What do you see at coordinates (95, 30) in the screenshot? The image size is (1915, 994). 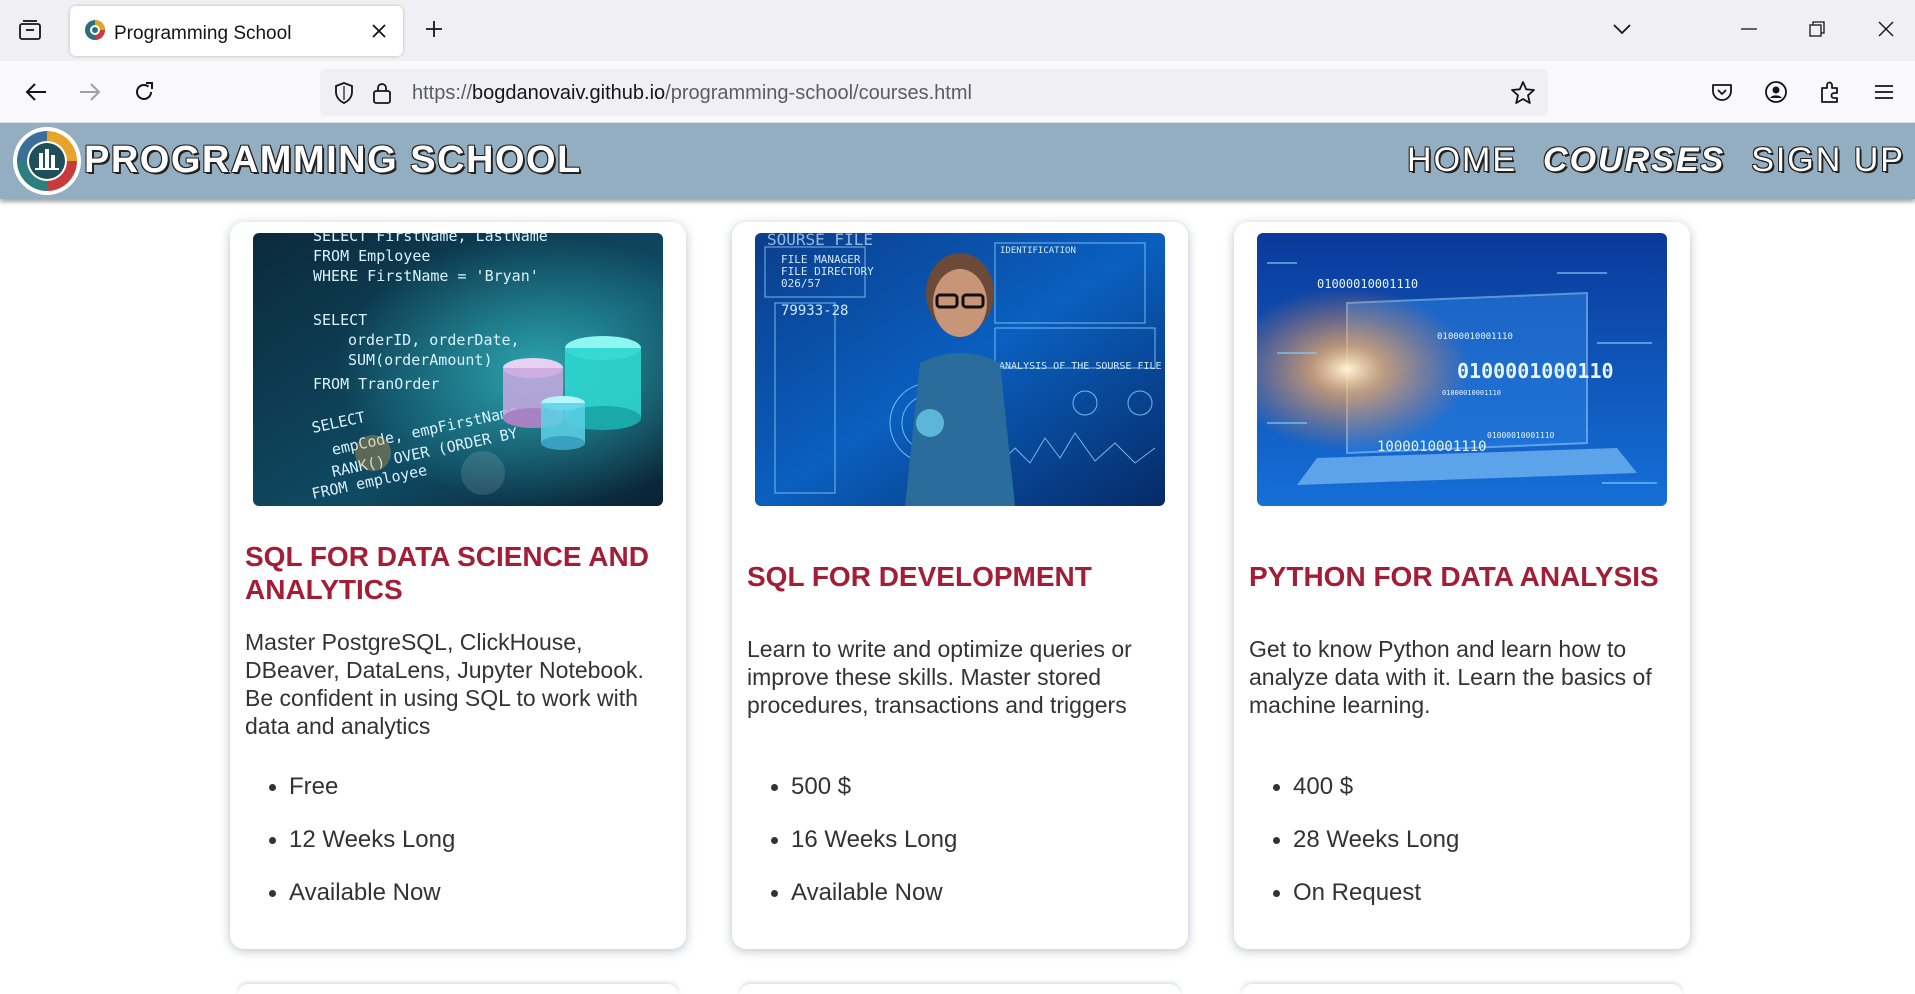 I see `site-favicon-icon` at bounding box center [95, 30].